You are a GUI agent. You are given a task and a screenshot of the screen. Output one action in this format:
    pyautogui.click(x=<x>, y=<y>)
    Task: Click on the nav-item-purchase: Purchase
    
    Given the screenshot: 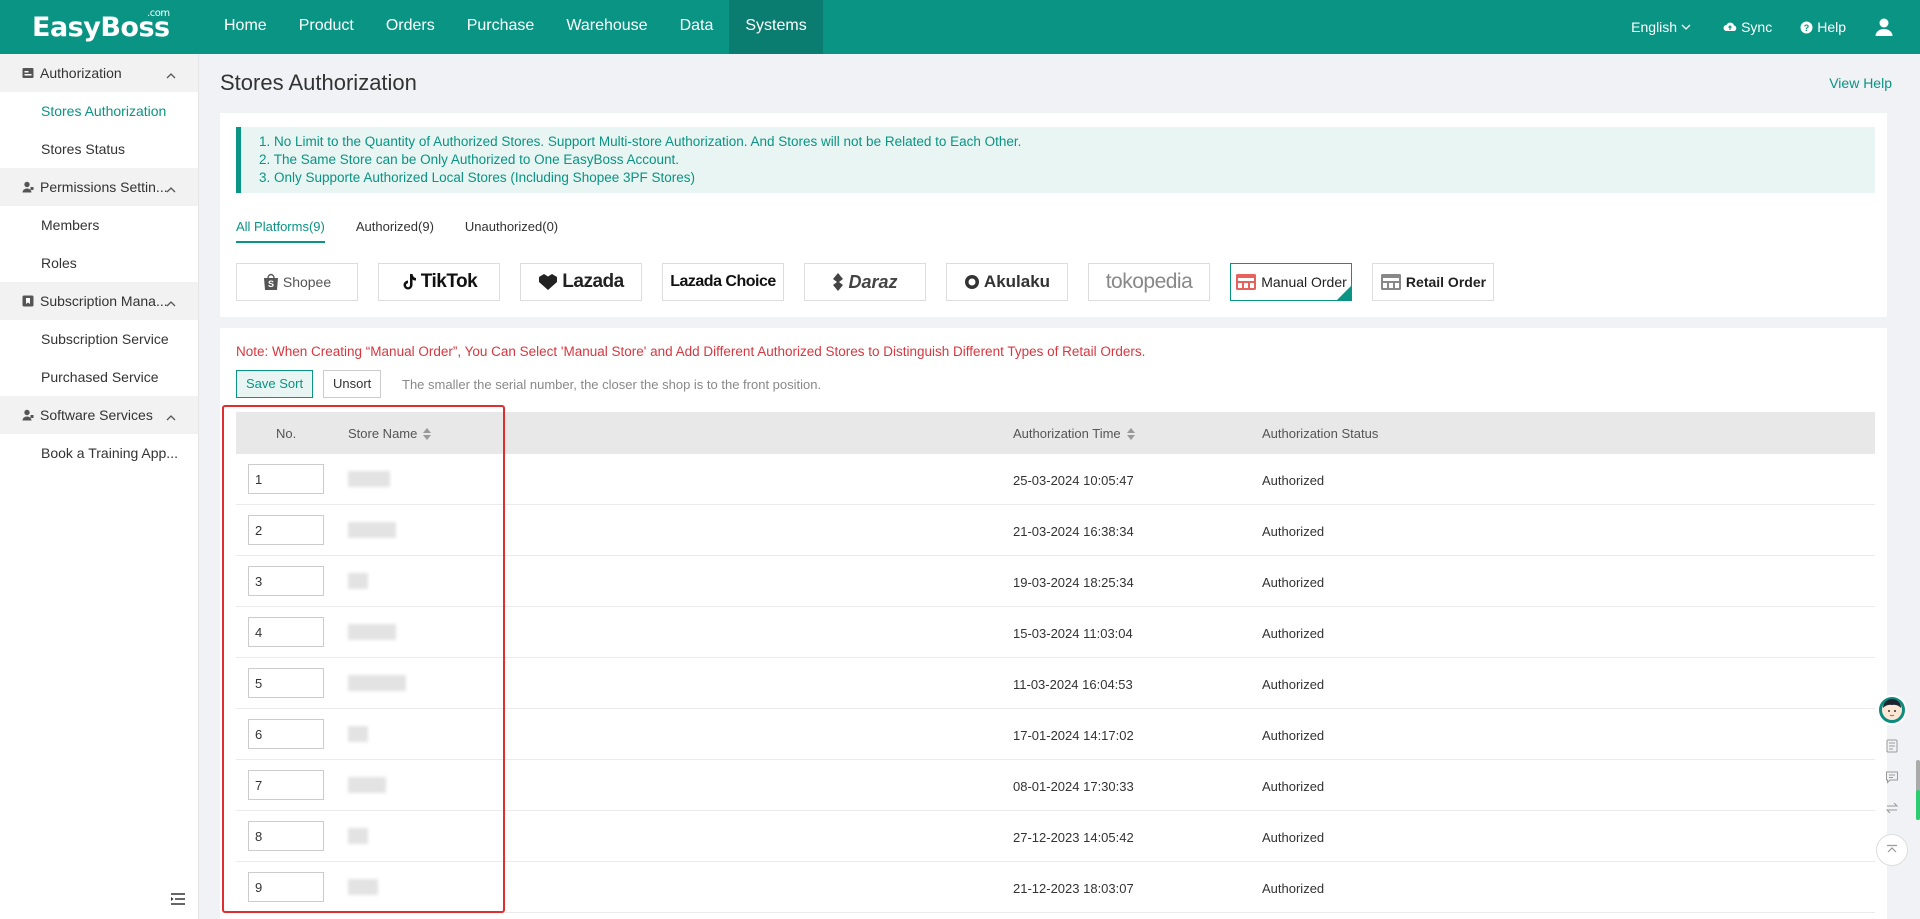 What is the action you would take?
    pyautogui.click(x=501, y=27)
    